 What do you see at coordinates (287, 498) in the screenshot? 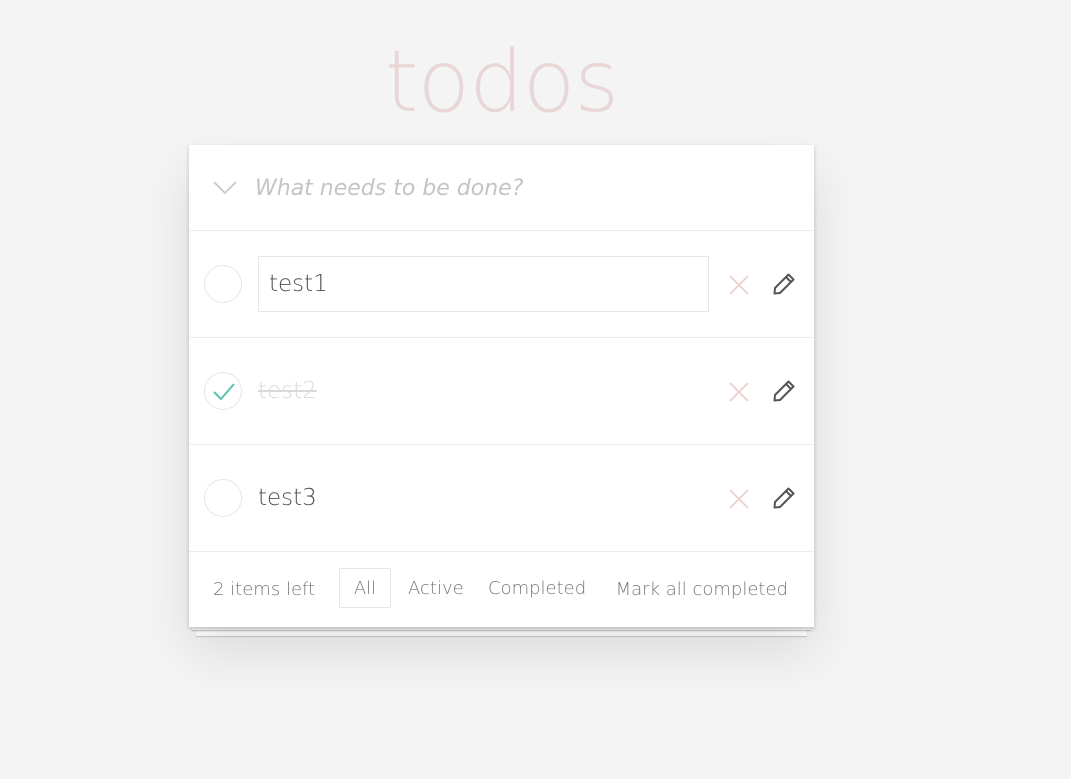
I see `todo-label: test3` at bounding box center [287, 498].